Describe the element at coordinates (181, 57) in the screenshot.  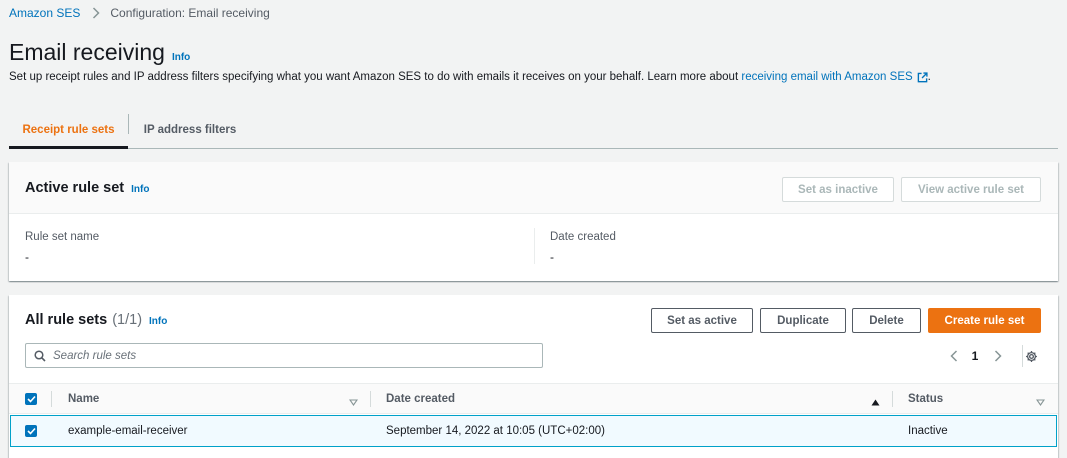
I see `page-info-link: Info` at that location.